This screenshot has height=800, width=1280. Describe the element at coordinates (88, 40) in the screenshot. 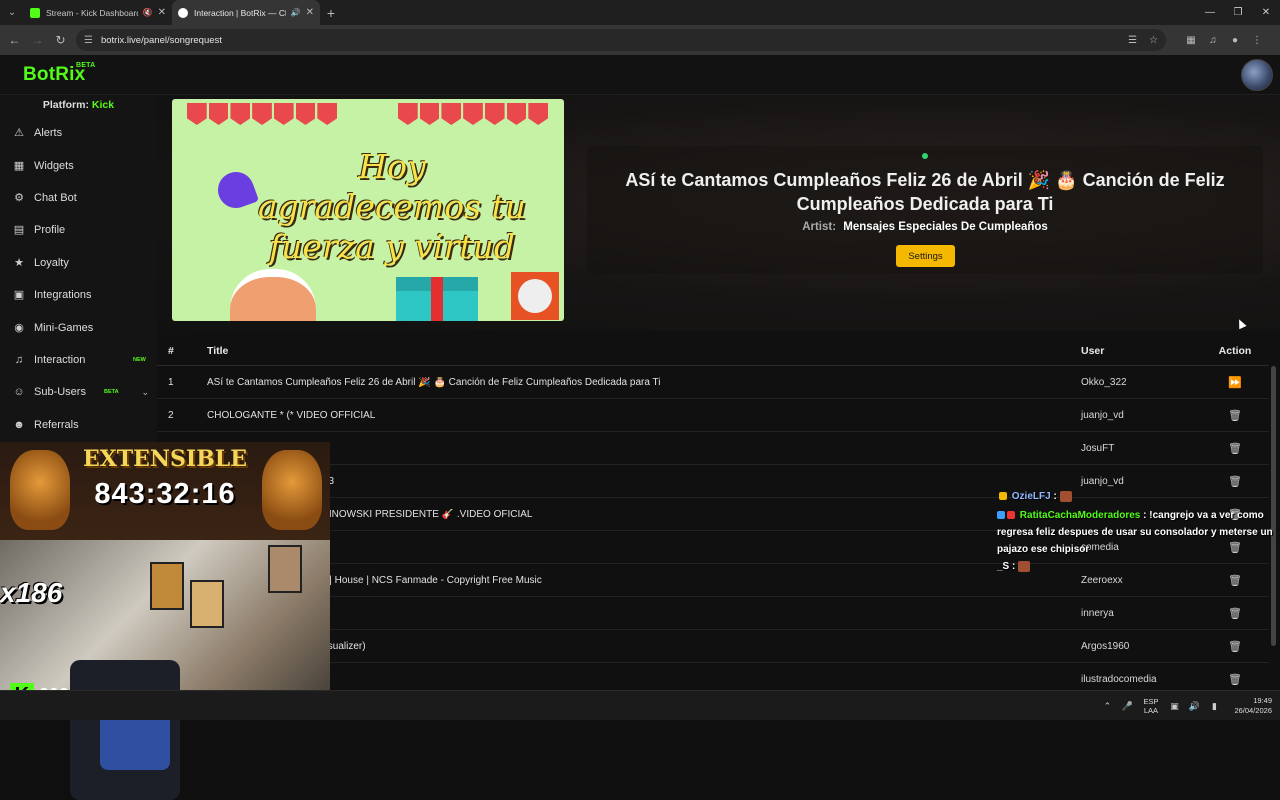

I see `site-info-icon: ☰` at that location.